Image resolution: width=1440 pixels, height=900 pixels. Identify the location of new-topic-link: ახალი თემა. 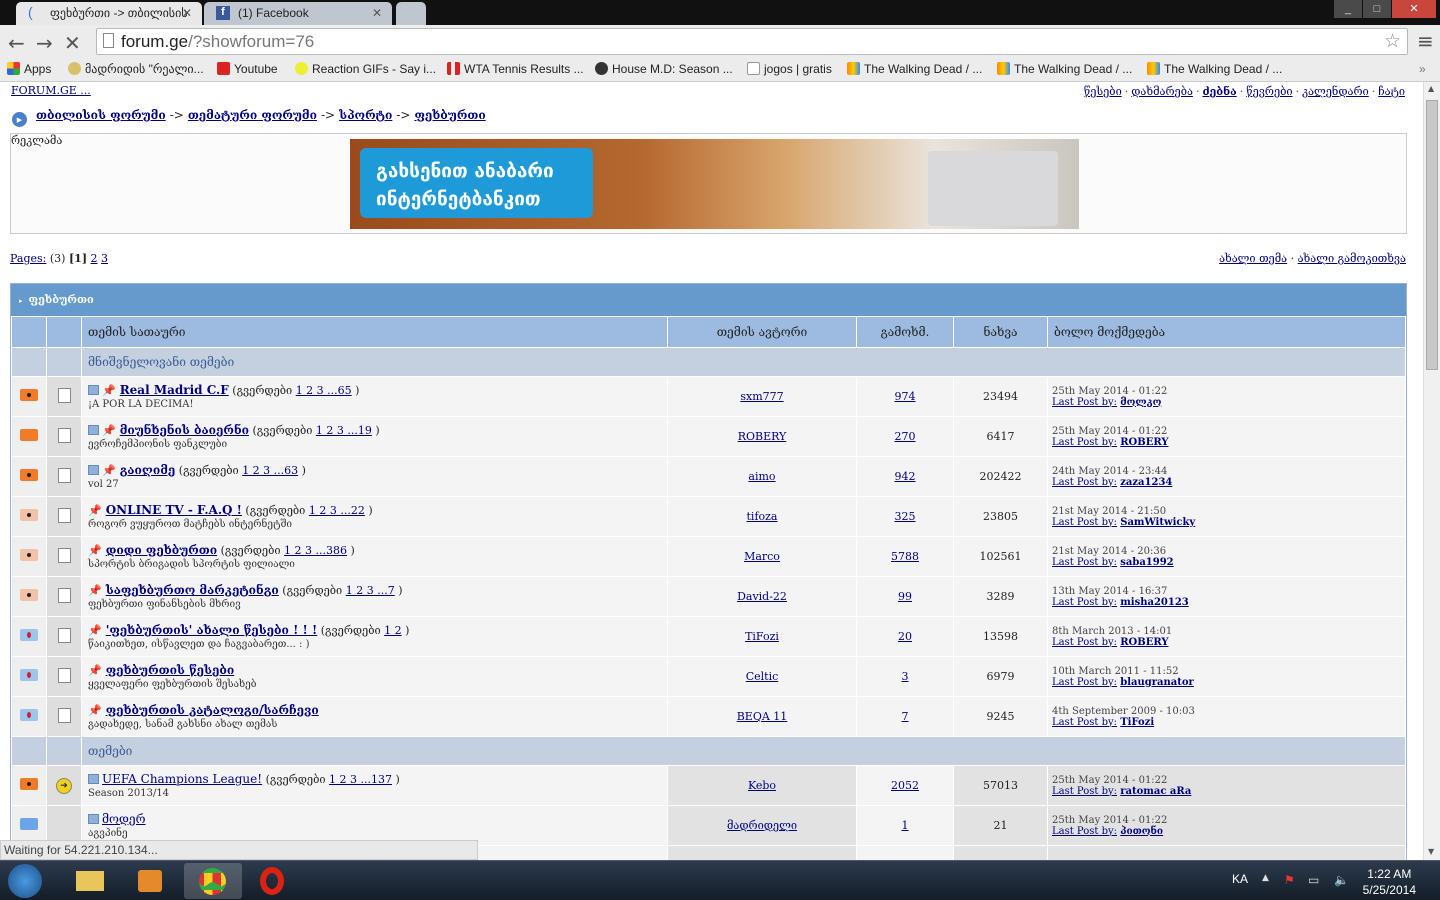
(1253, 258).